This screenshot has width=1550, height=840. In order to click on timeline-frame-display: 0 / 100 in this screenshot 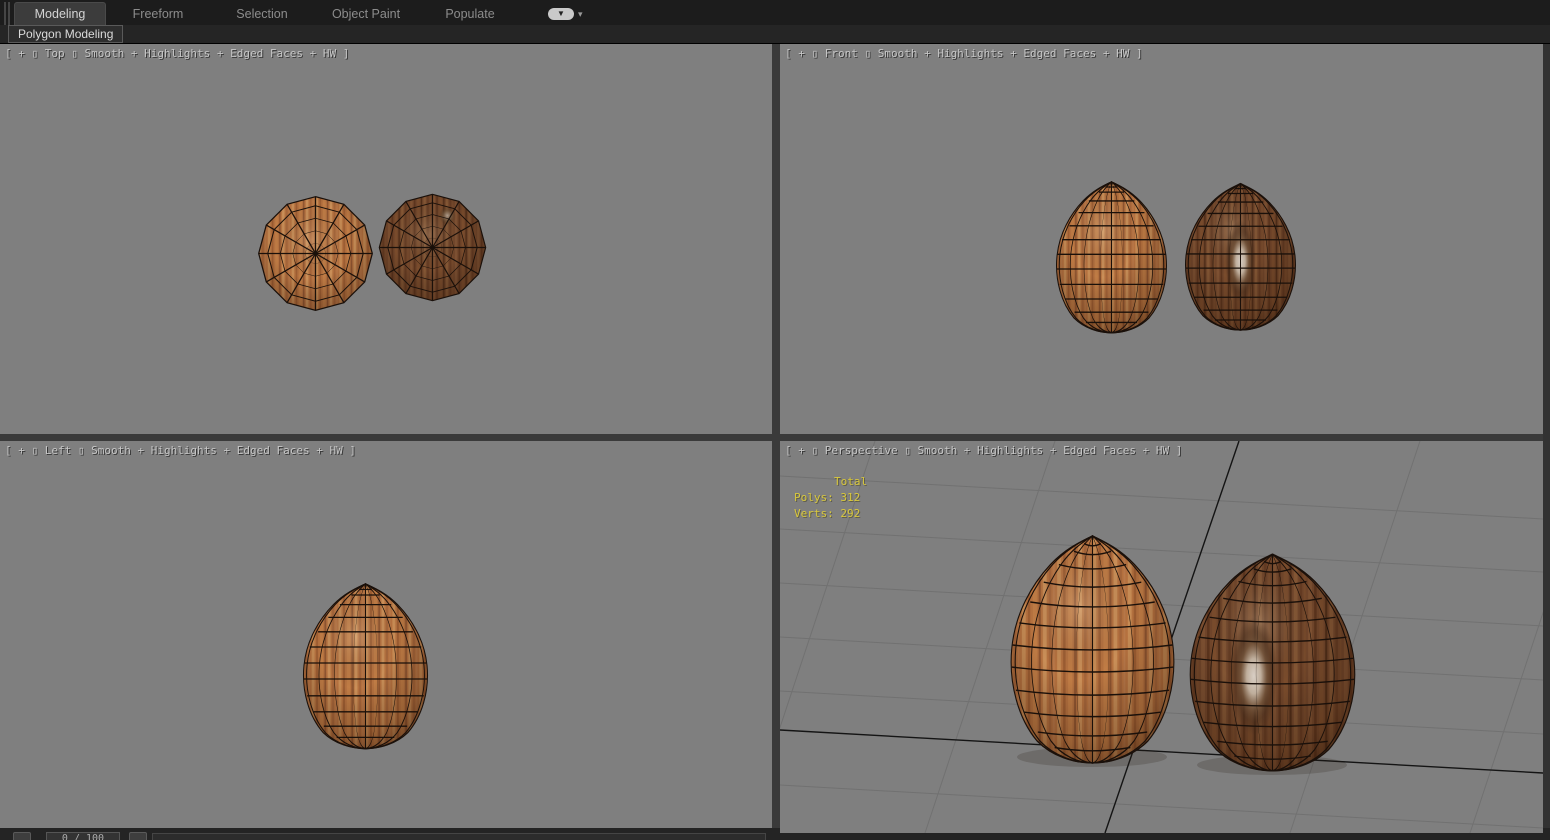, I will do `click(83, 836)`.